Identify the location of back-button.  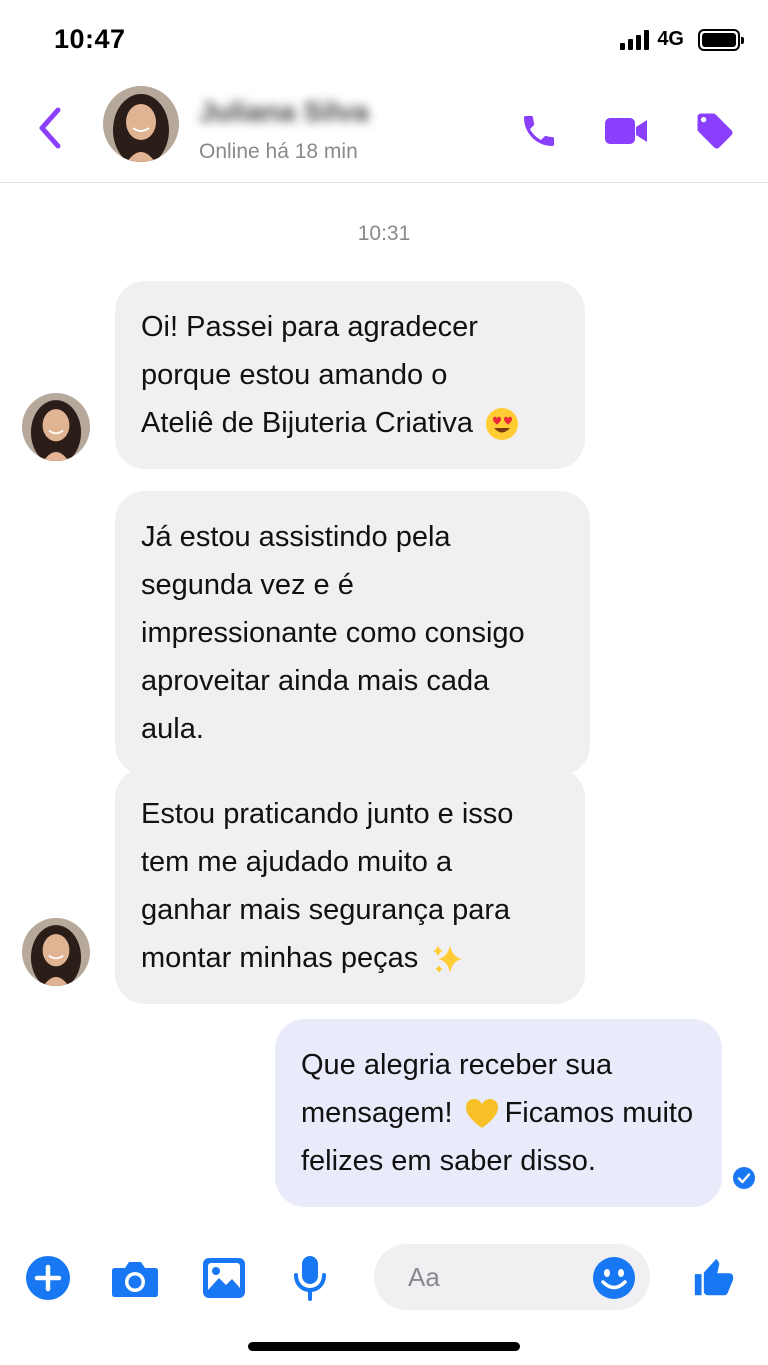
(50, 128).